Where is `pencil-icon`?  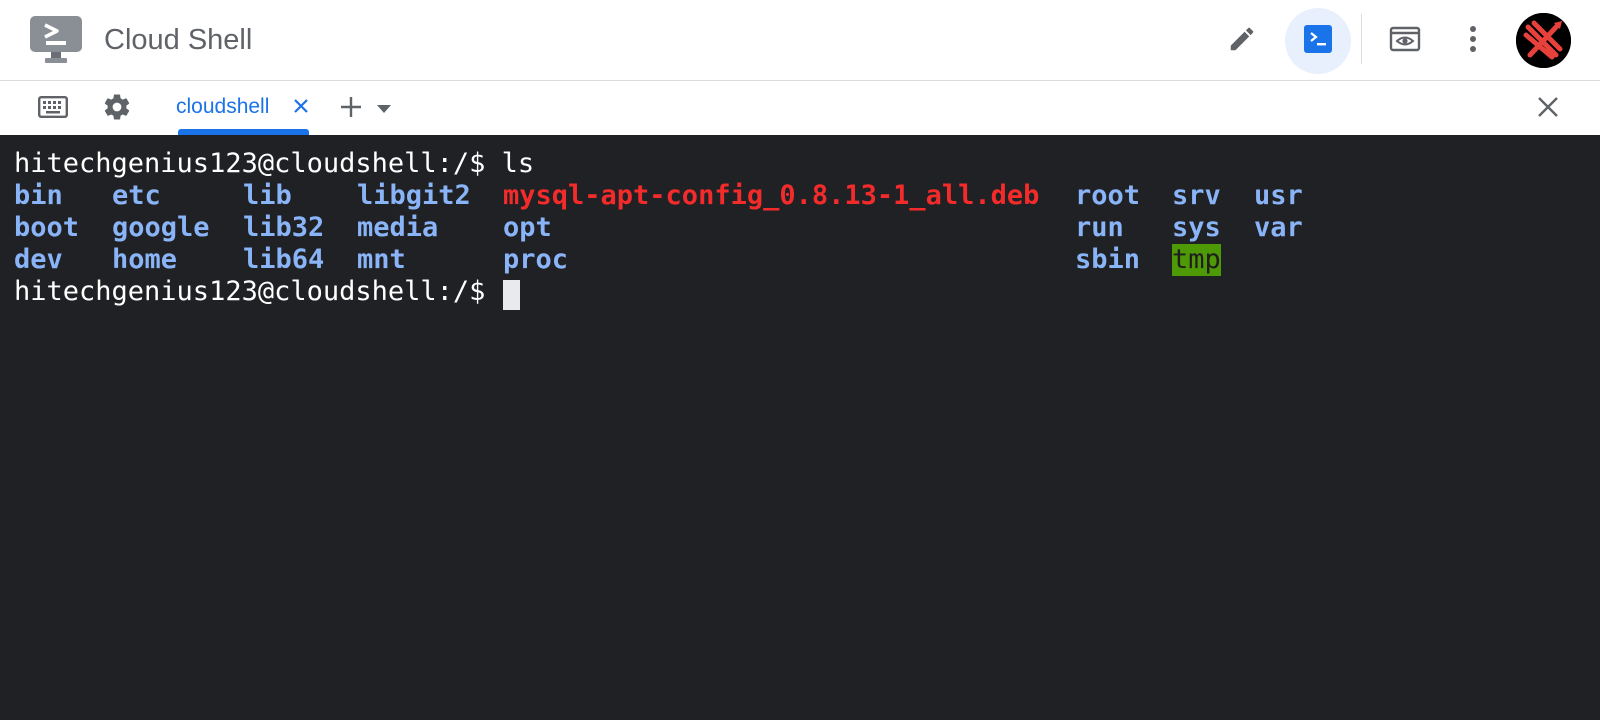 pencil-icon is located at coordinates (1242, 41).